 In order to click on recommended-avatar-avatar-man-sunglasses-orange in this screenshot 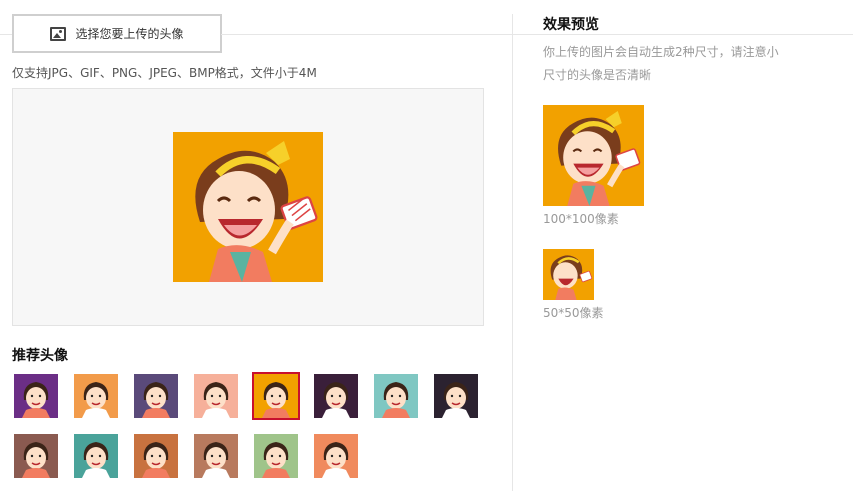, I will do `click(156, 456)`.